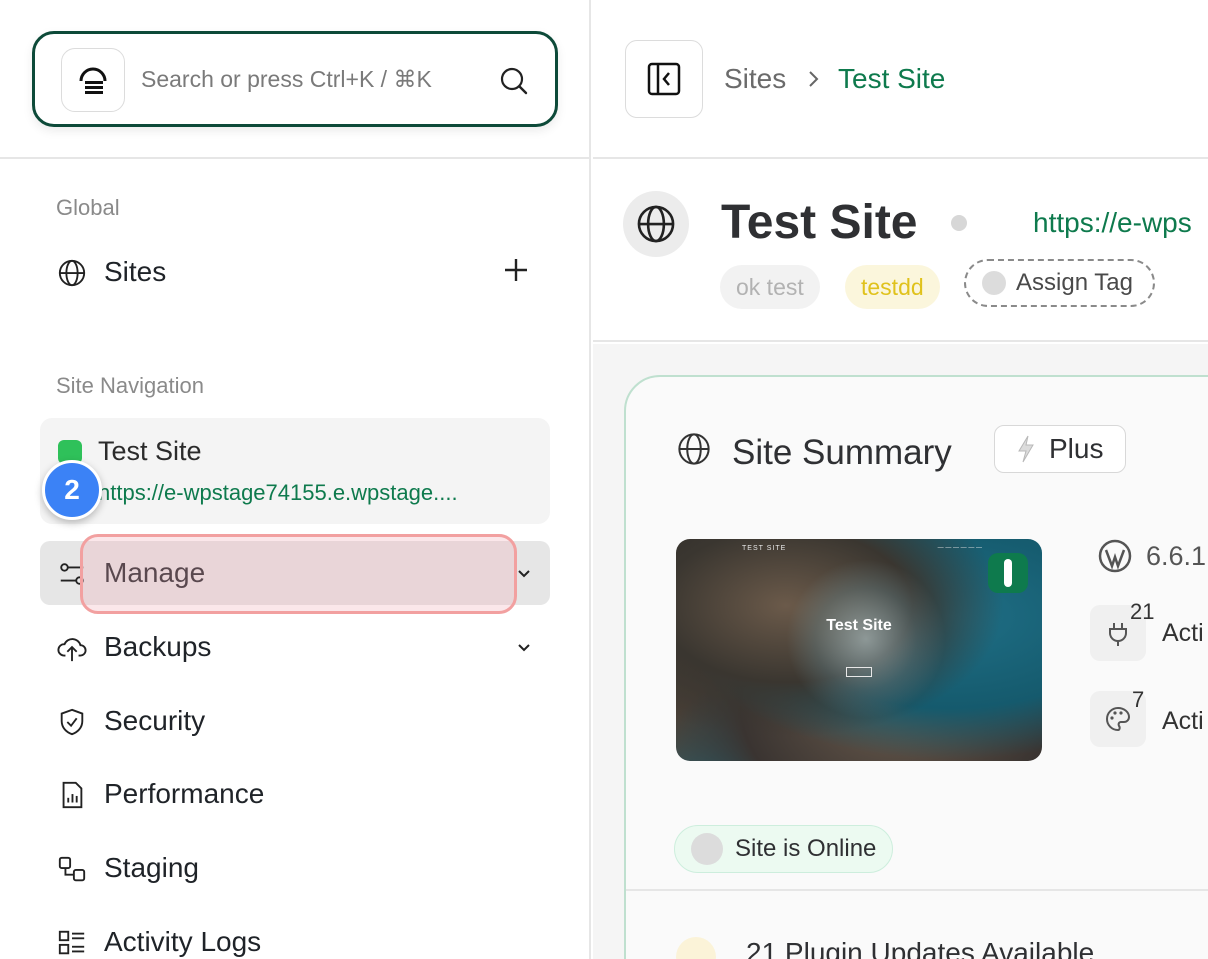 The width and height of the screenshot is (1208, 959). What do you see at coordinates (866, 639) in the screenshot?
I see `thumbnail-foam` at bounding box center [866, 639].